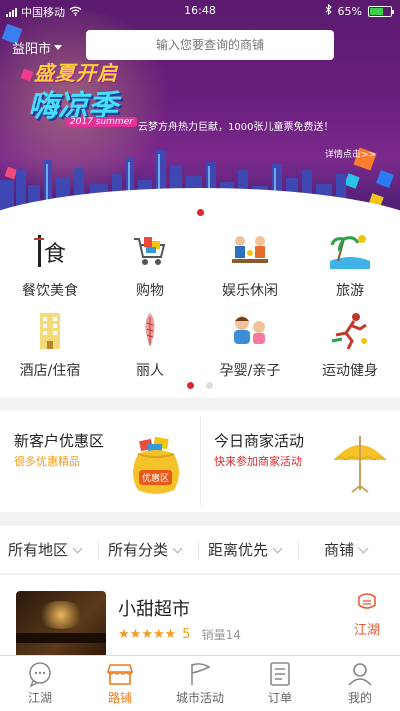 This screenshot has width=400, height=711. I want to click on card-subtitle: 快来参加商家活动, so click(258, 461).